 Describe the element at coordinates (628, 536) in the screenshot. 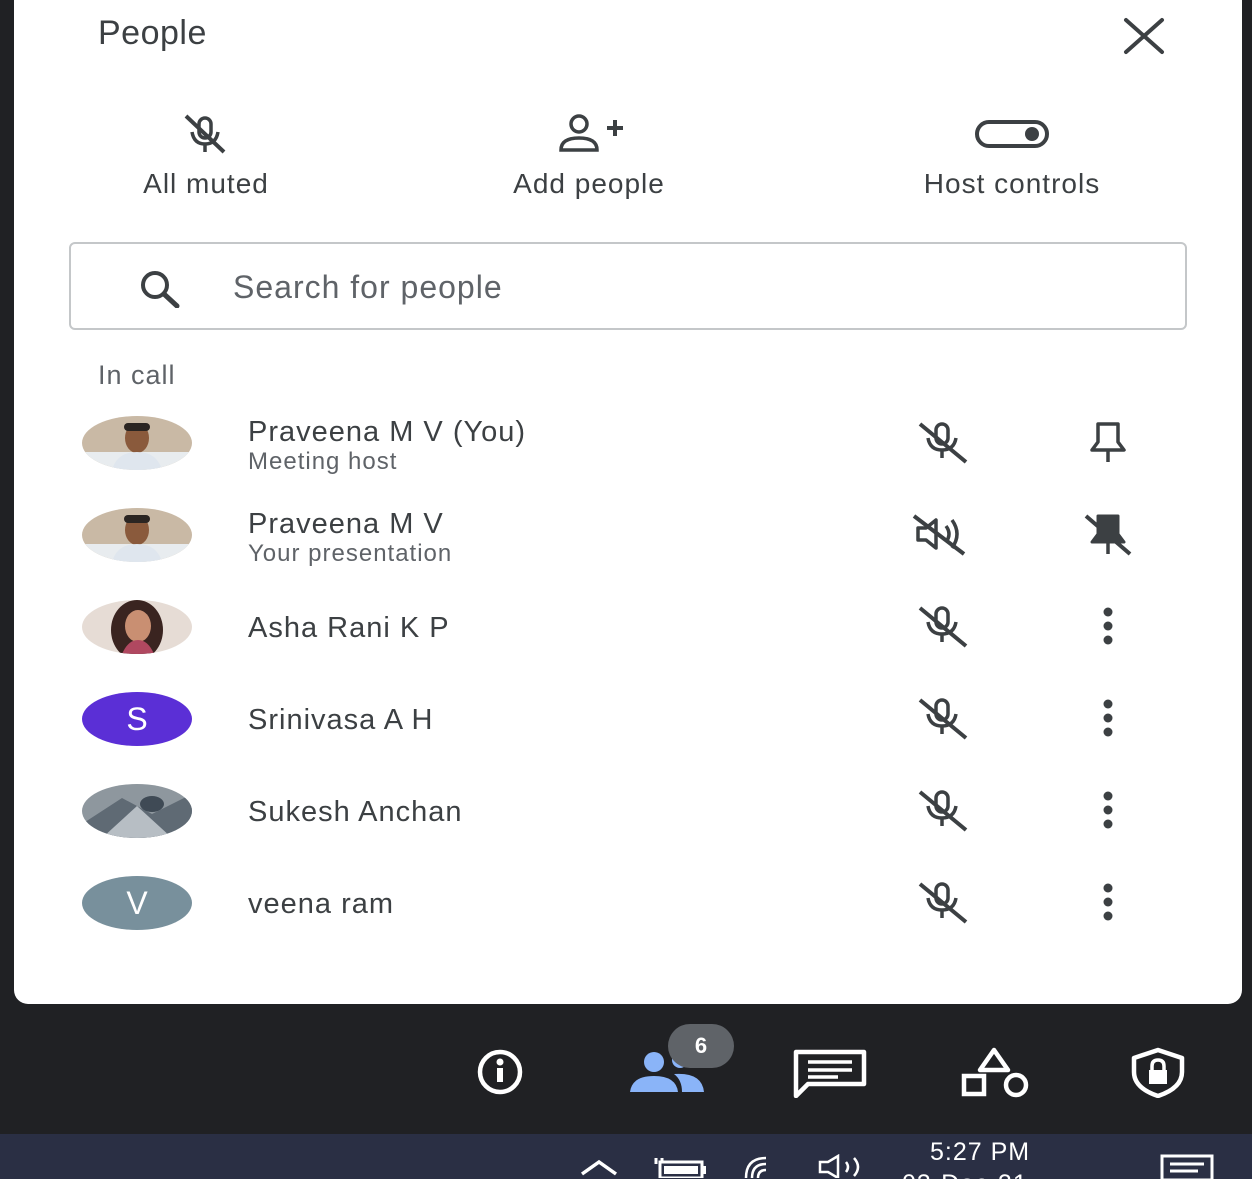

I see `participant-row: Praveena M V Your presentation` at that location.